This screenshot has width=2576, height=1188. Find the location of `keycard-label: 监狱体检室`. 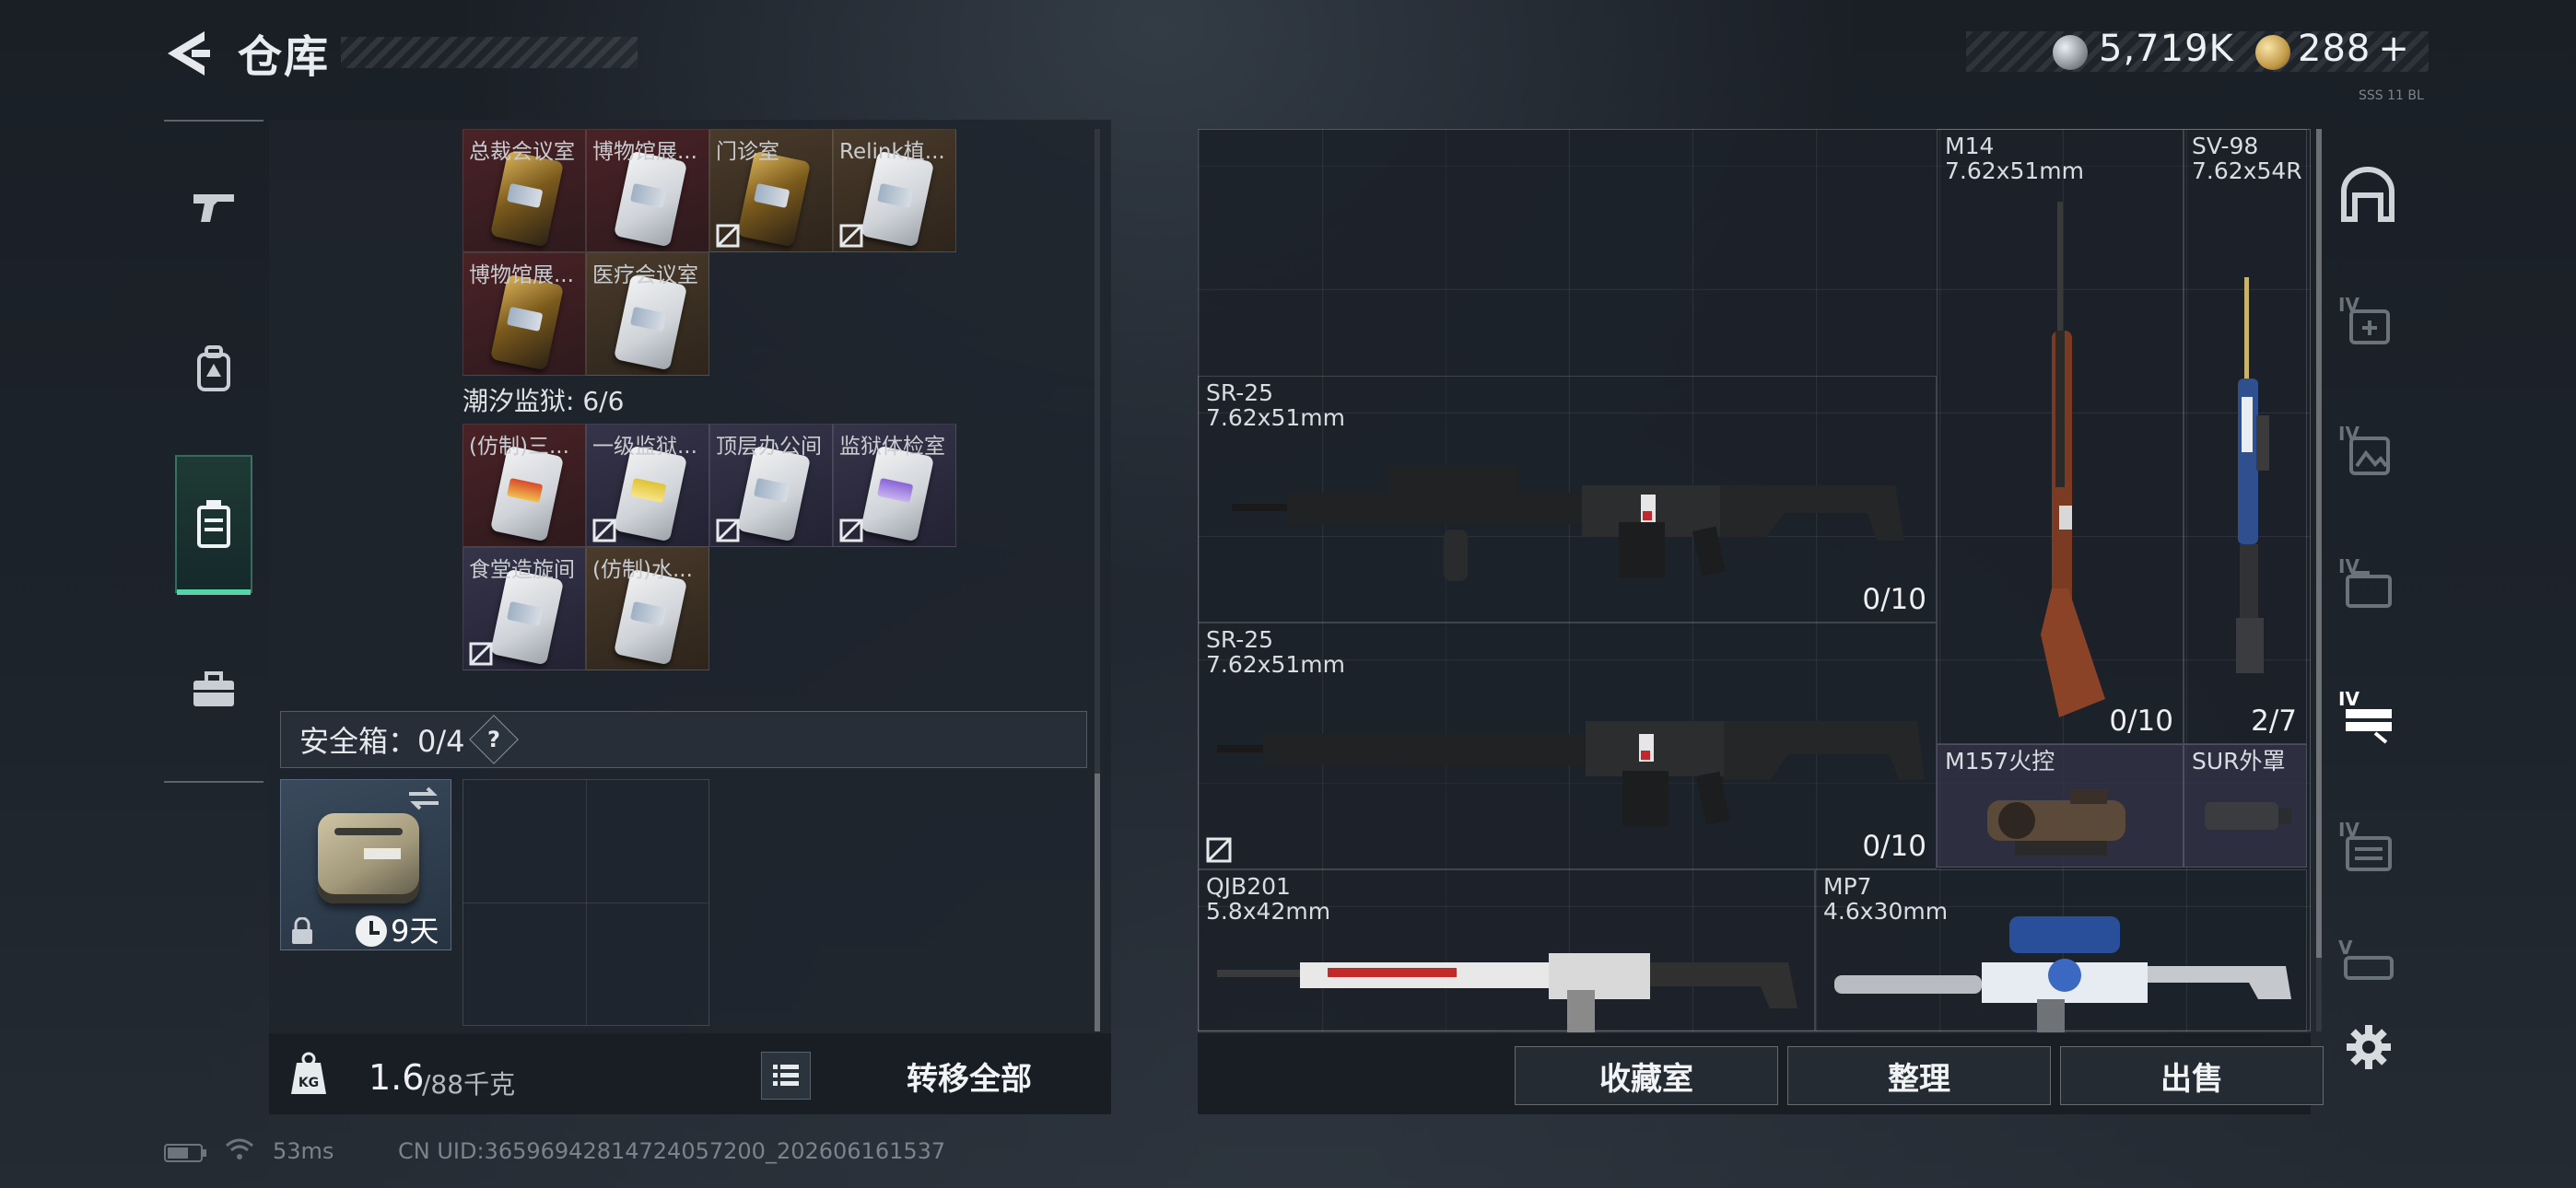

keycard-label: 监狱体检室 is located at coordinates (892, 447).